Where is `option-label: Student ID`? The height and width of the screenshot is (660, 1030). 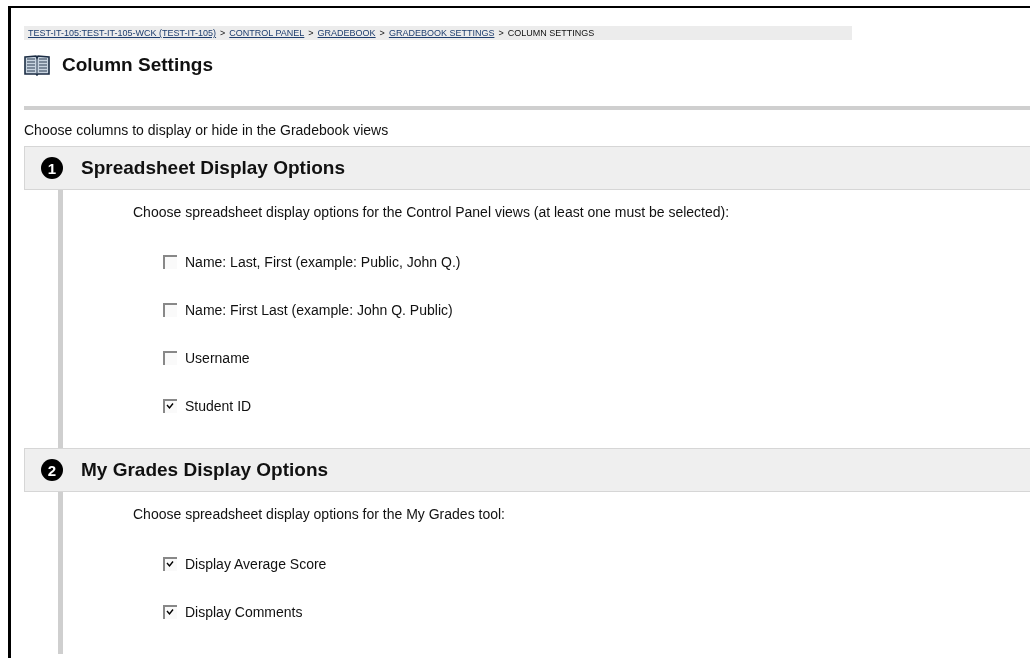 option-label: Student ID is located at coordinates (218, 406).